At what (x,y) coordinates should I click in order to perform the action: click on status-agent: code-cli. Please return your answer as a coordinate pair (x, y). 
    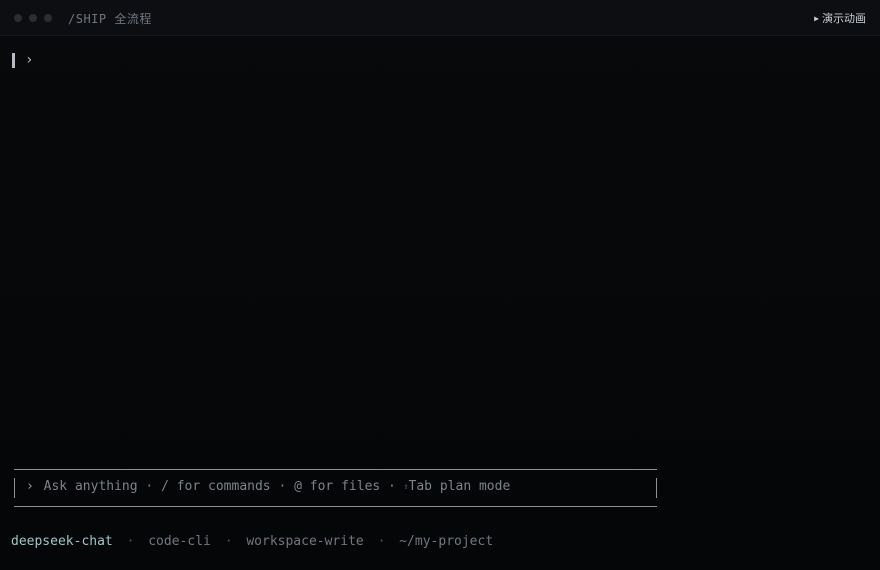
    Looking at the image, I should click on (179, 541).